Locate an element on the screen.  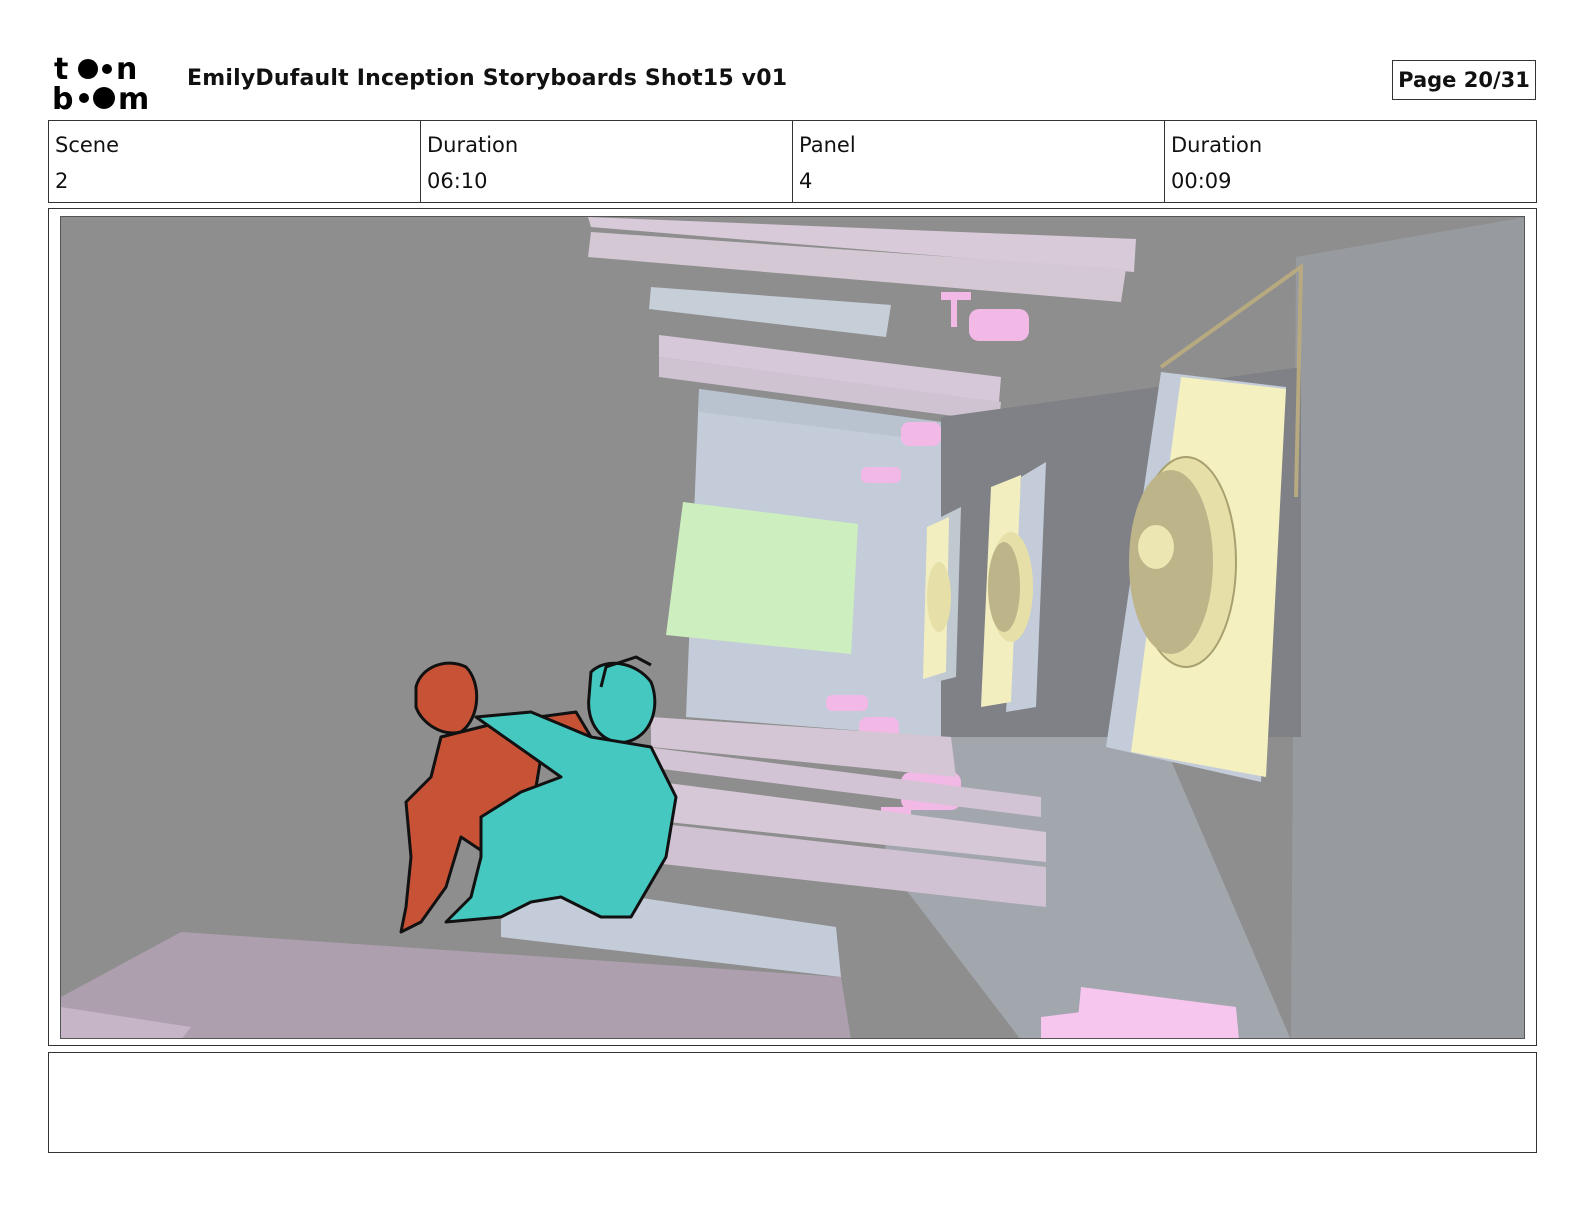
panel-notes-box is located at coordinates (792, 1102).